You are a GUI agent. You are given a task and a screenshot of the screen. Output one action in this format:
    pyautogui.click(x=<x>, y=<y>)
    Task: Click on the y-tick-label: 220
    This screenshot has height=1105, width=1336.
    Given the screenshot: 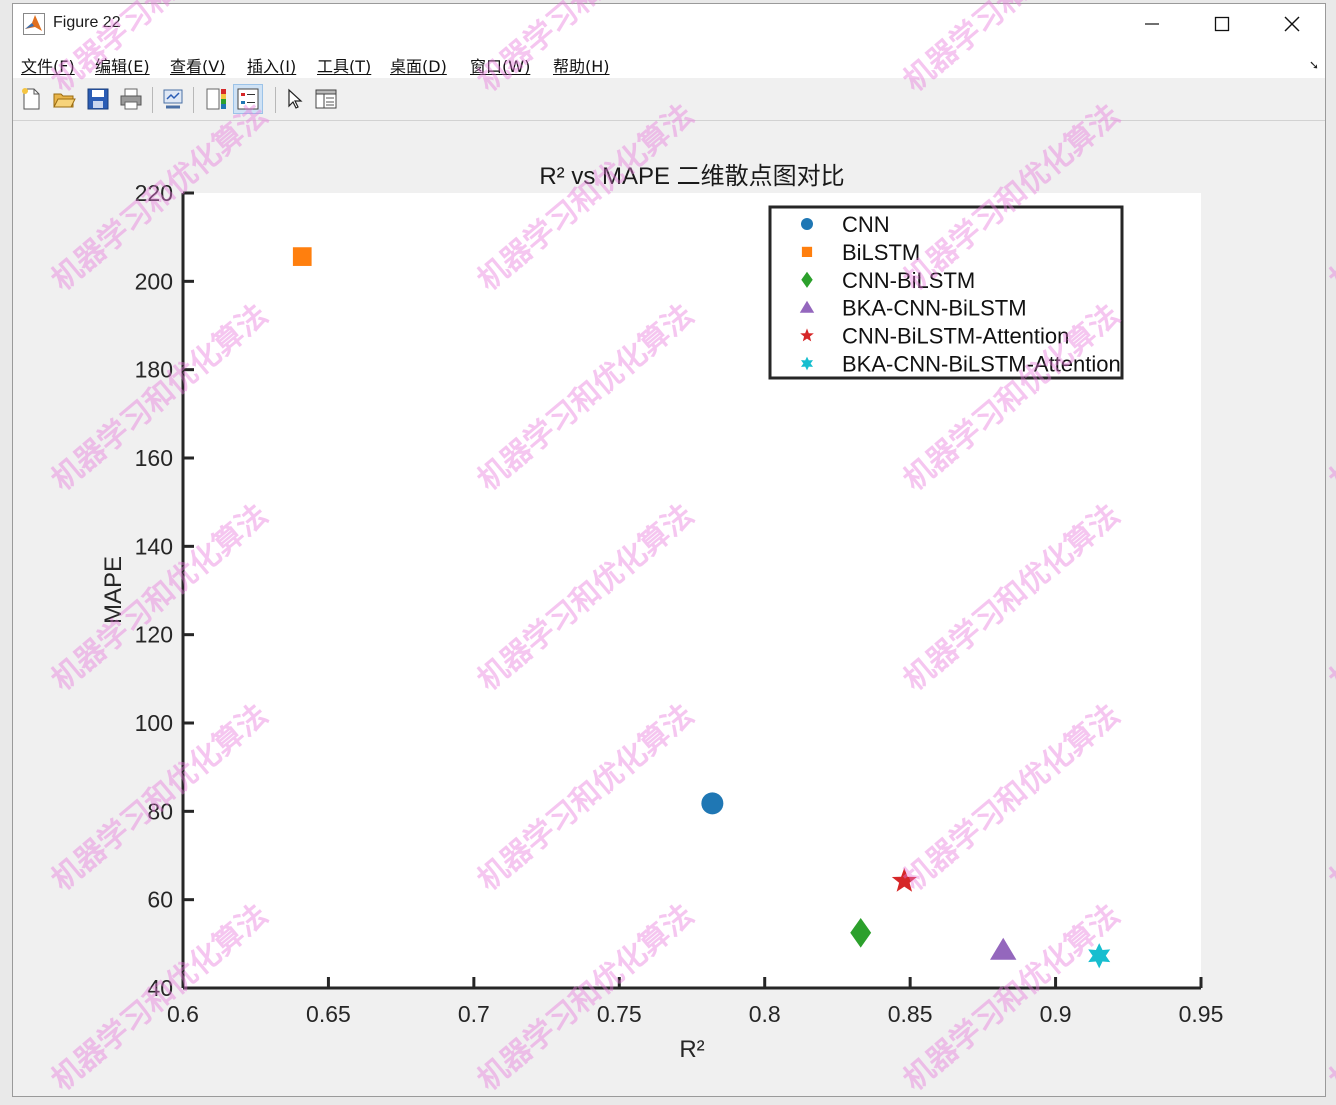 What is the action you would take?
    pyautogui.click(x=154, y=193)
    